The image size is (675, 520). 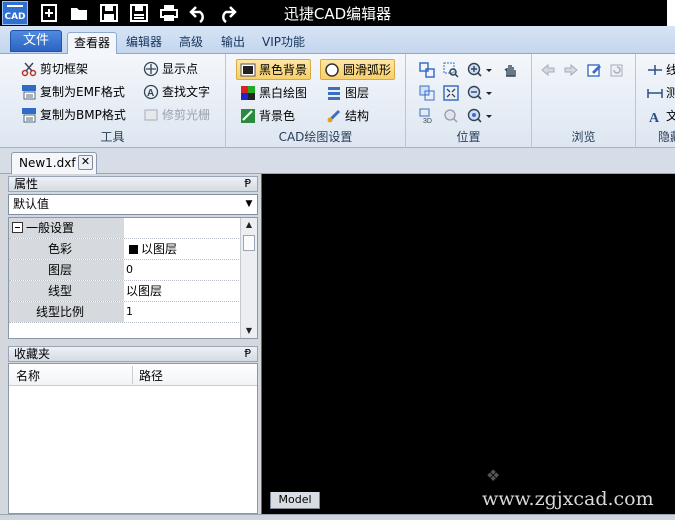 I want to click on property-row: 线型比例 1, so click(x=125, y=312).